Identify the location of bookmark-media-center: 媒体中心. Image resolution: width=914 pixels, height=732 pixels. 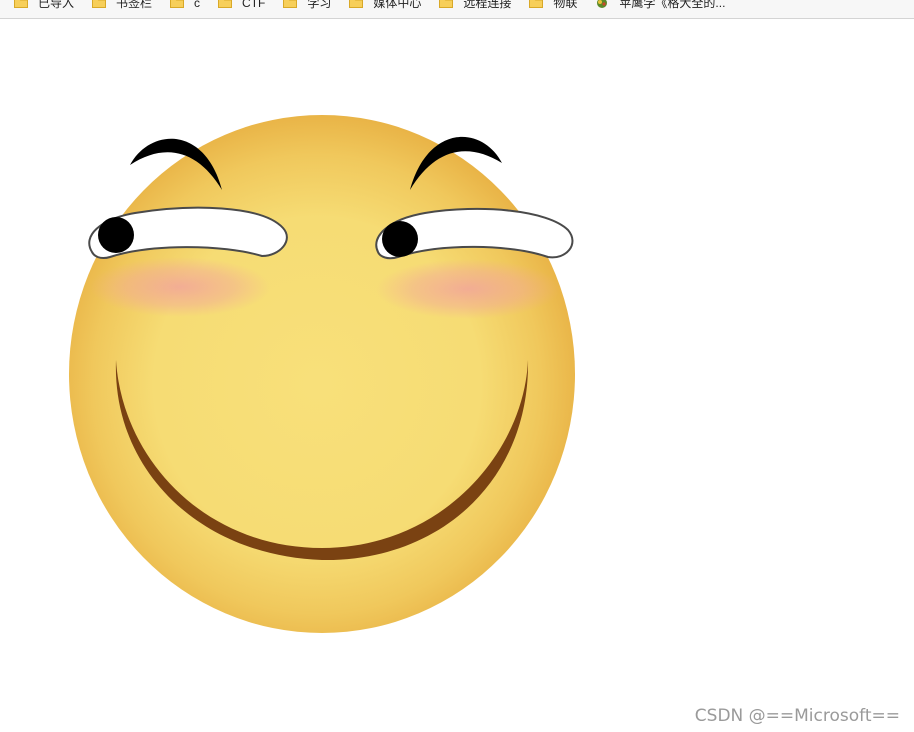
(380, 6).